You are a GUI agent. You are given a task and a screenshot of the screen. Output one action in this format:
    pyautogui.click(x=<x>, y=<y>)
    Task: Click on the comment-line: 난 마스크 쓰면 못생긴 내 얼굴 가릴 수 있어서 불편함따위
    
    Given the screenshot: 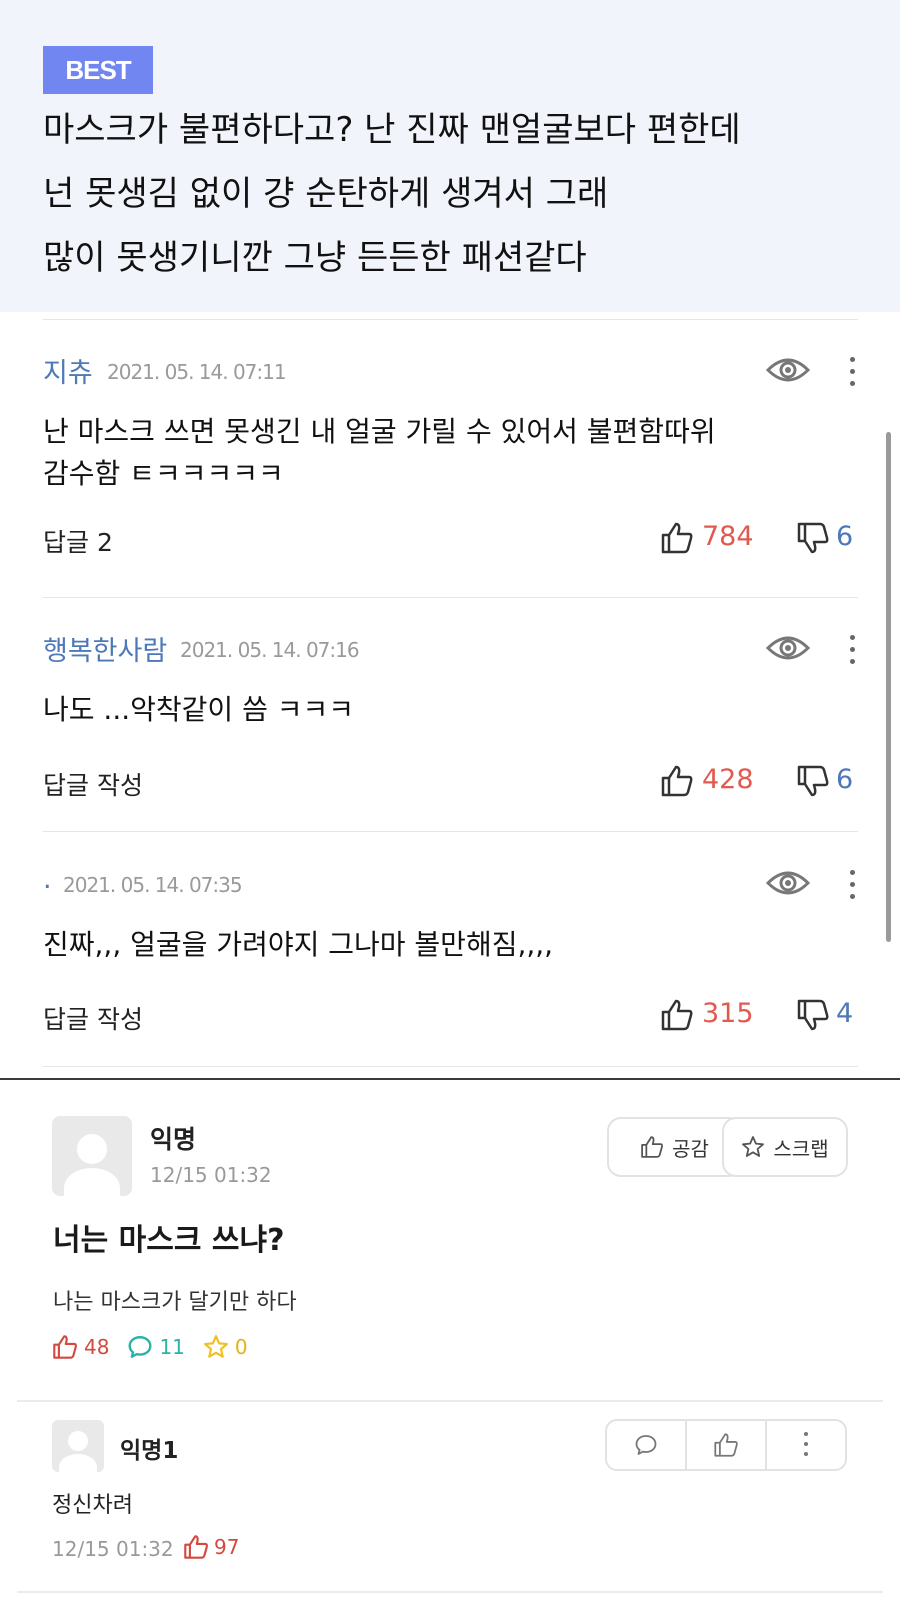 What is the action you would take?
    pyautogui.click(x=379, y=431)
    